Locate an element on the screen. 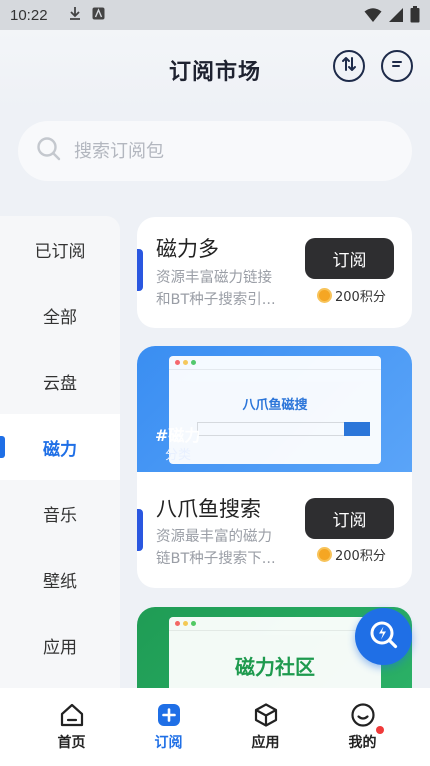 The width and height of the screenshot is (430, 766). profile-icon is located at coordinates (363, 715).